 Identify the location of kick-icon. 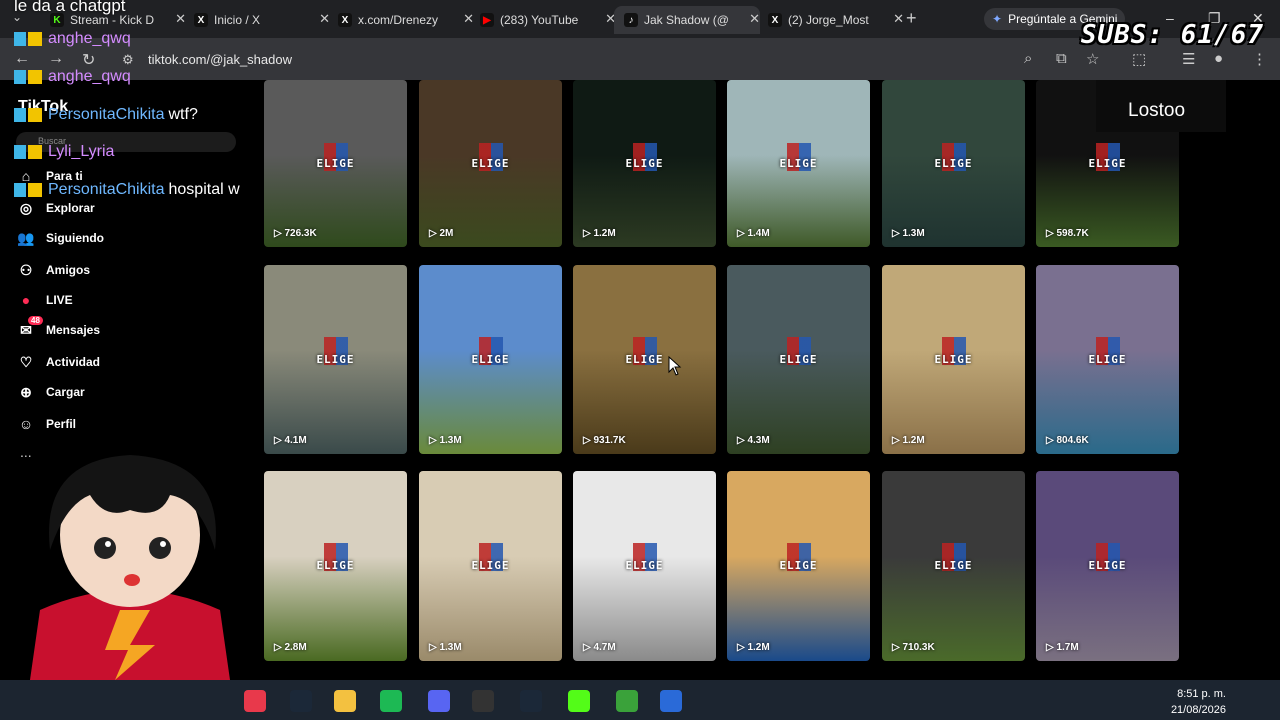
(579, 701).